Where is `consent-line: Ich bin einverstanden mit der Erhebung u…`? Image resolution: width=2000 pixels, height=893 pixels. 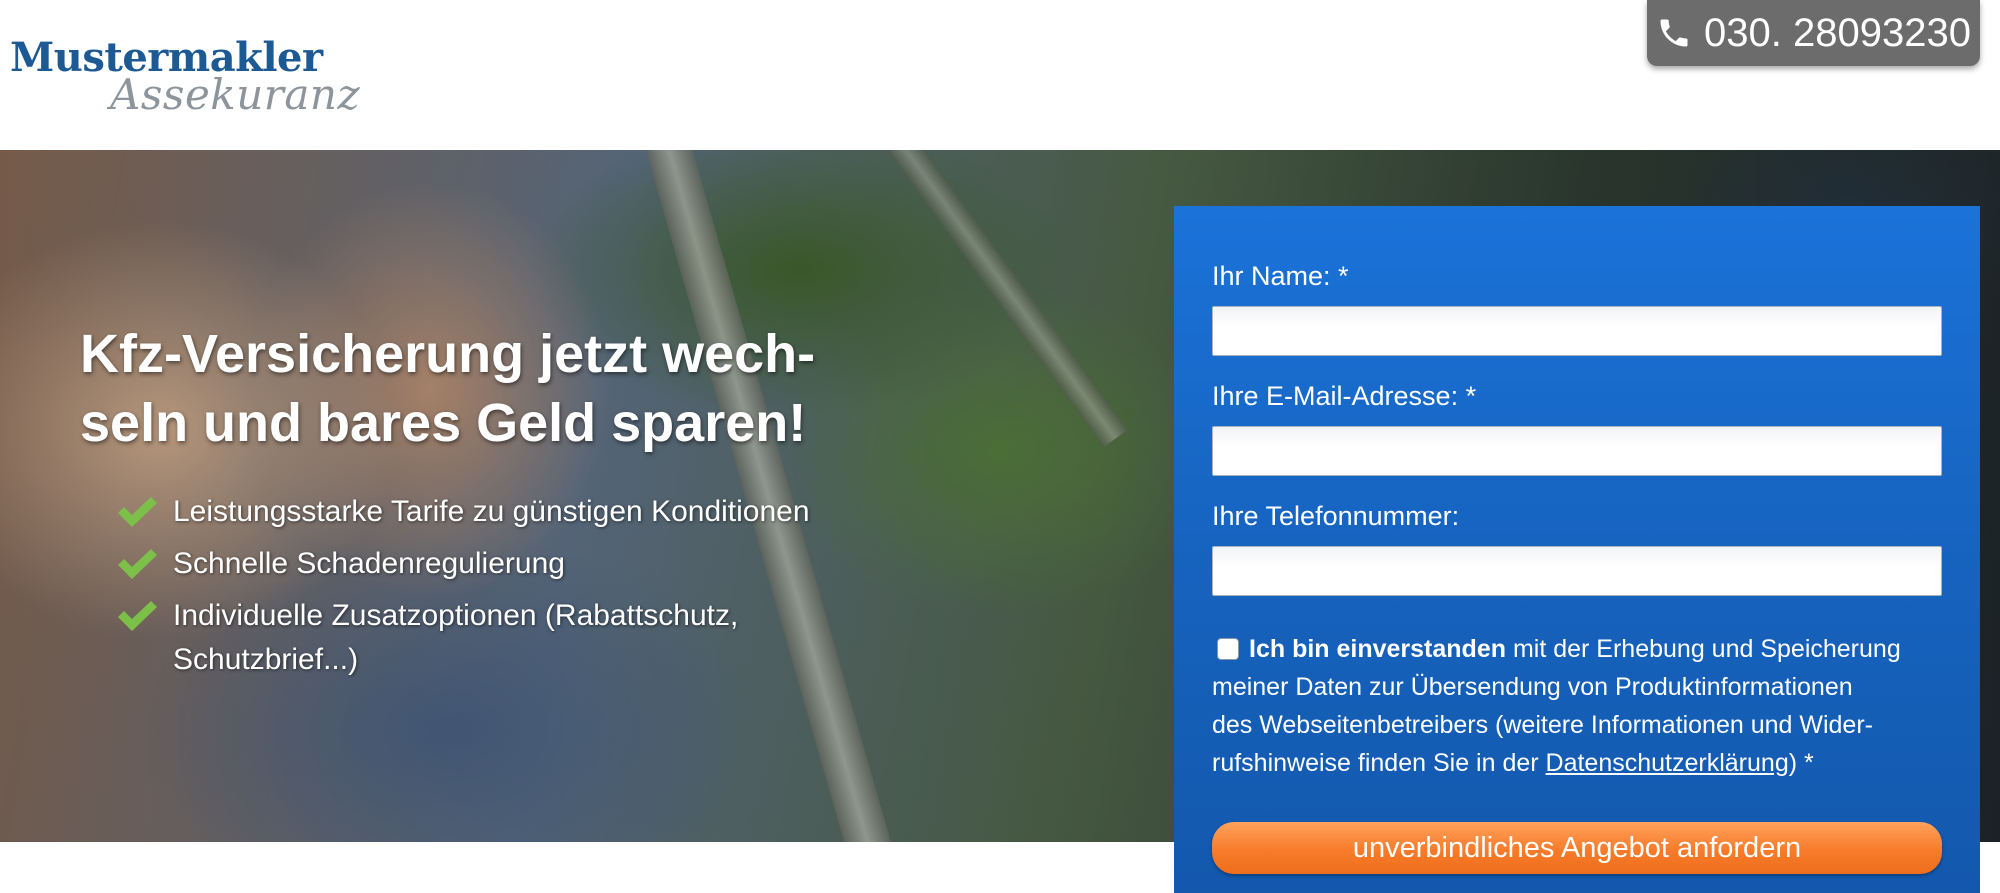
consent-line: Ich bin einverstanden mit der Erhebung u… is located at coordinates (1582, 649).